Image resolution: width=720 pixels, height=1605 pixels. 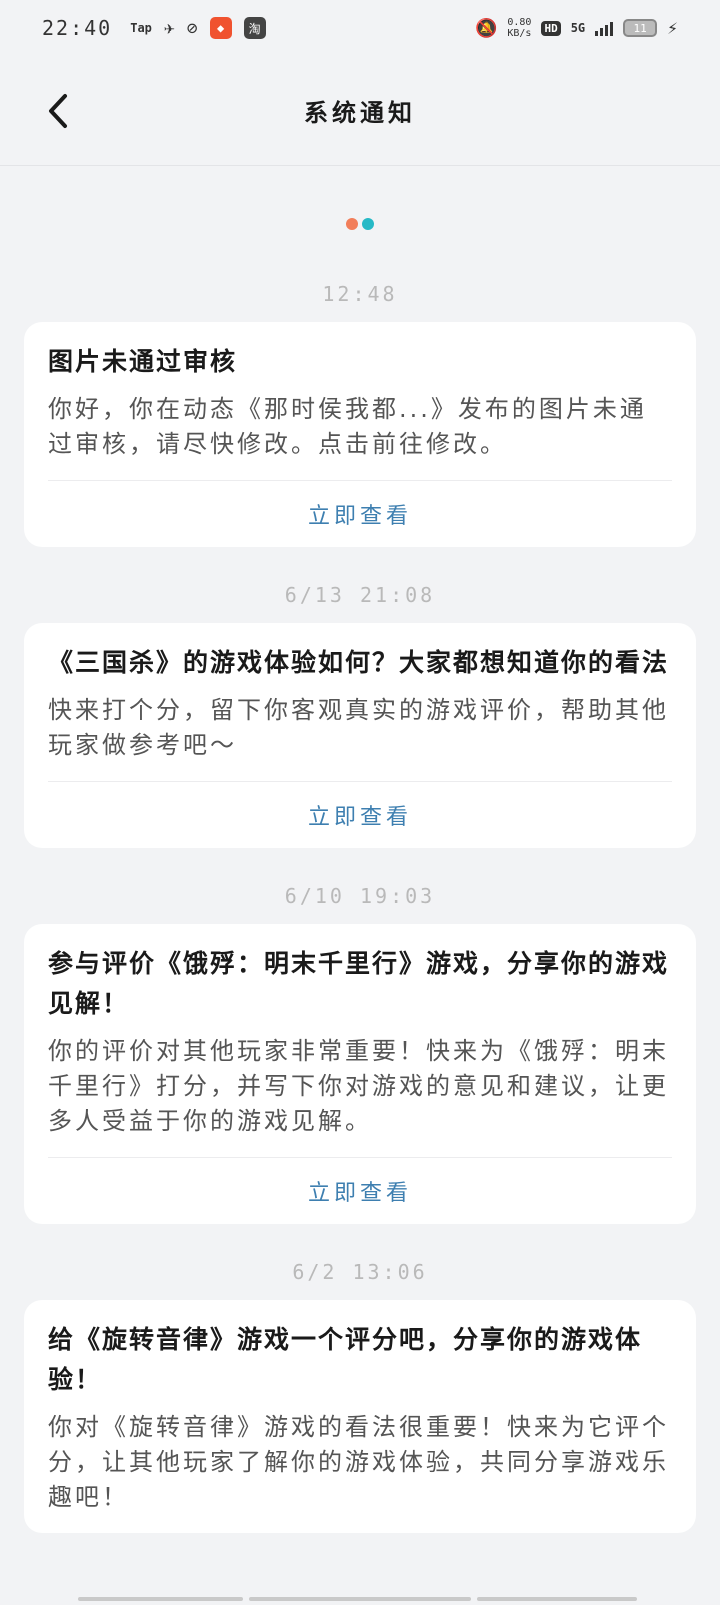 I want to click on notification-time: 12:48, so click(x=360, y=294).